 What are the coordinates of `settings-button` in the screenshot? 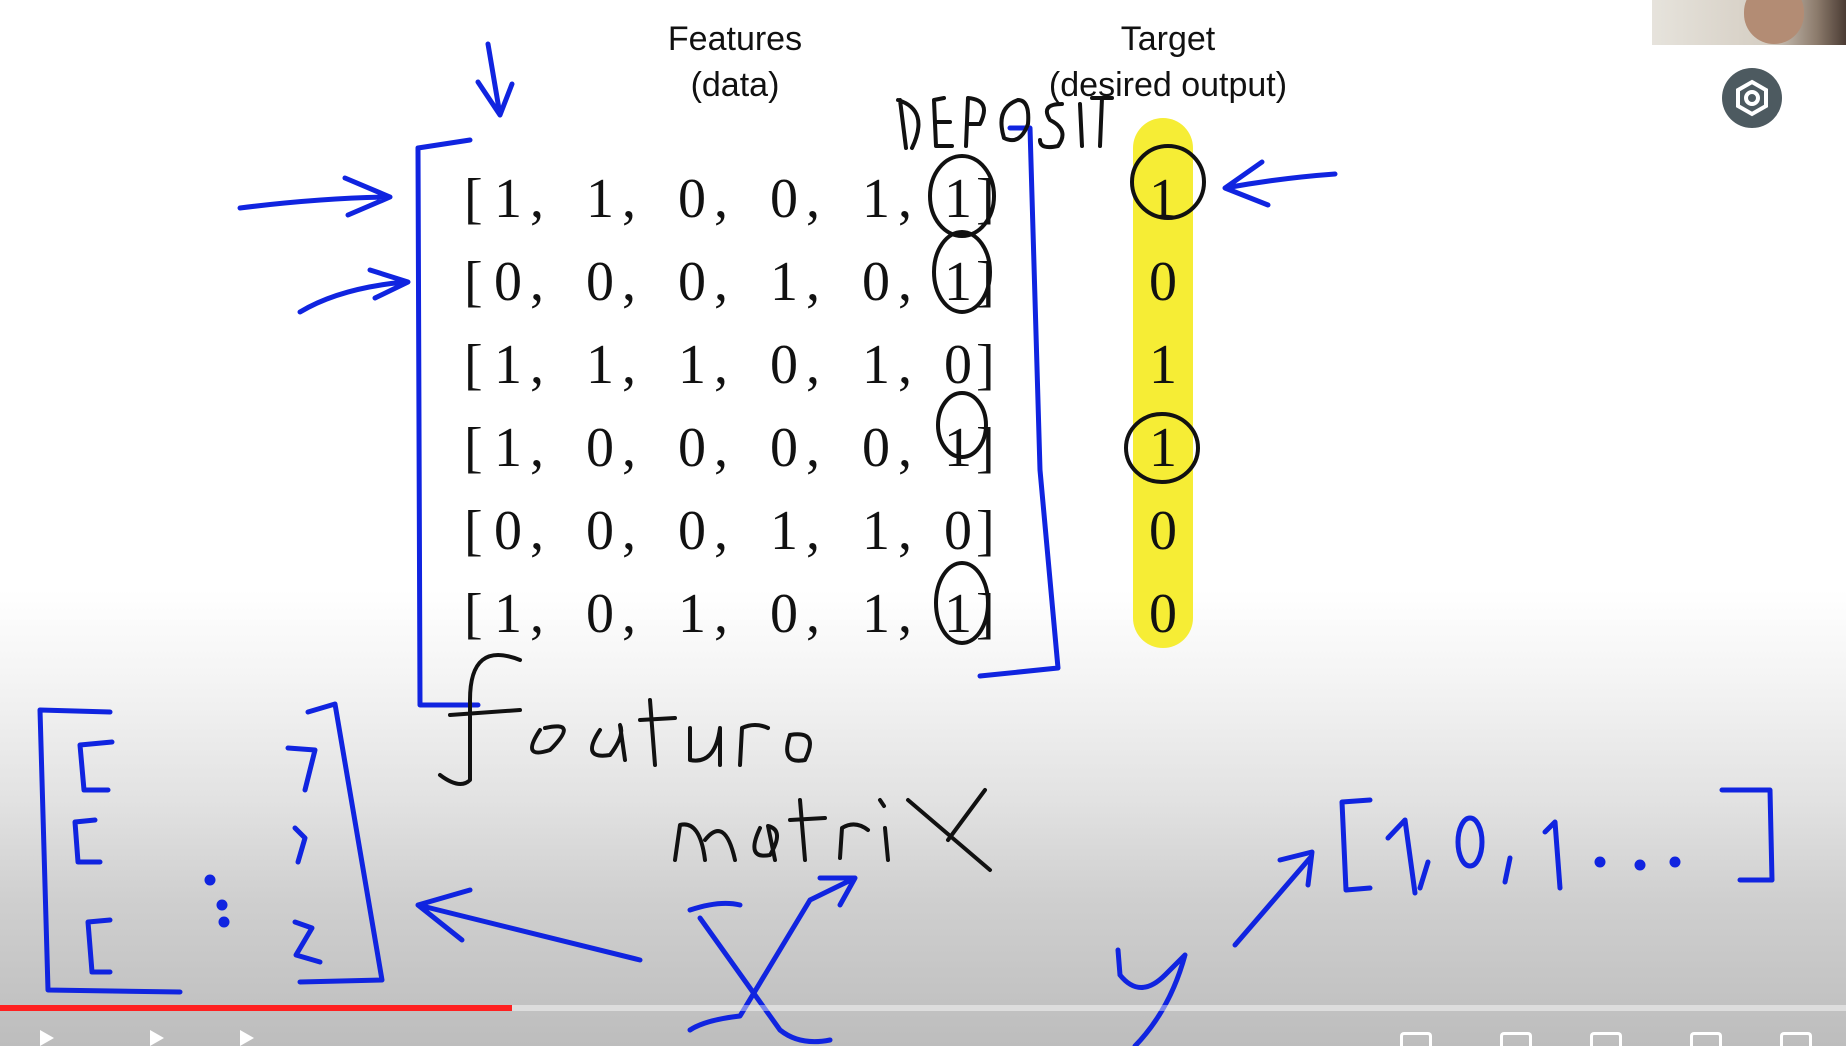 It's located at (1752, 98).